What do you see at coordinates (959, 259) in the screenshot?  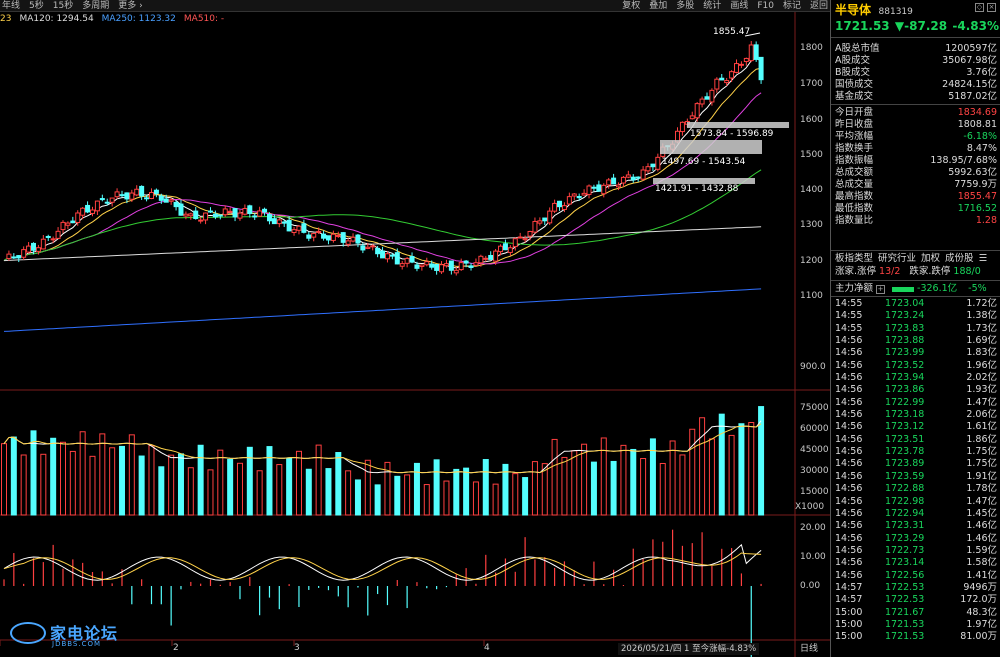 I see `constituents-tab: 成份股` at bounding box center [959, 259].